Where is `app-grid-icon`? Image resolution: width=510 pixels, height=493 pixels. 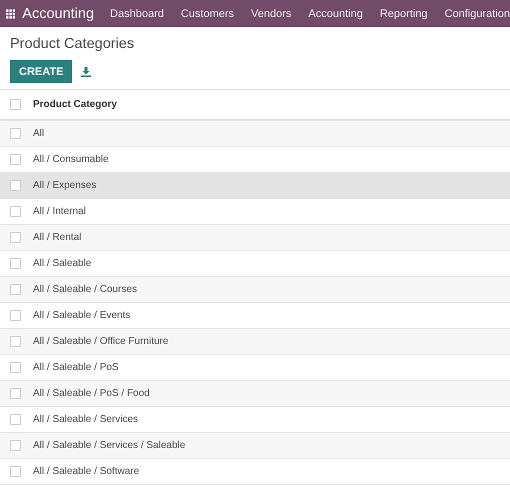 app-grid-icon is located at coordinates (11, 14).